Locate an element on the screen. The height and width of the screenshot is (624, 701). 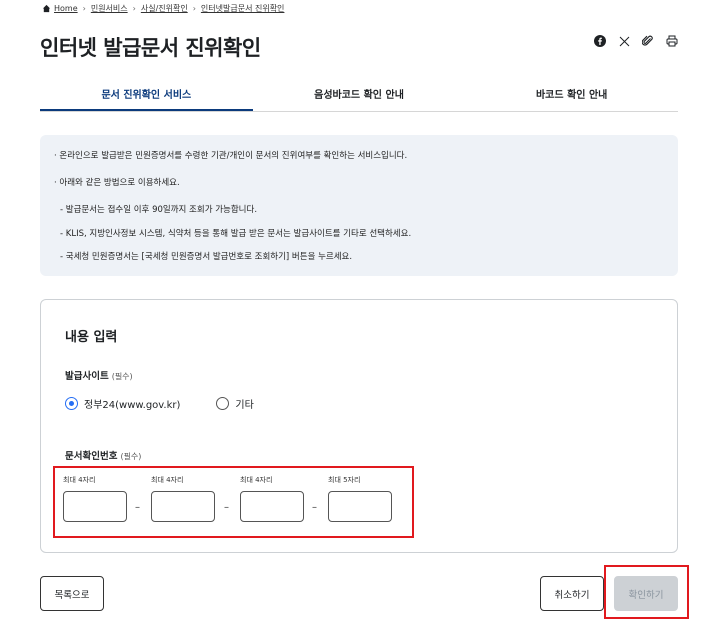
radio-unchecked-icon is located at coordinates (223, 403).